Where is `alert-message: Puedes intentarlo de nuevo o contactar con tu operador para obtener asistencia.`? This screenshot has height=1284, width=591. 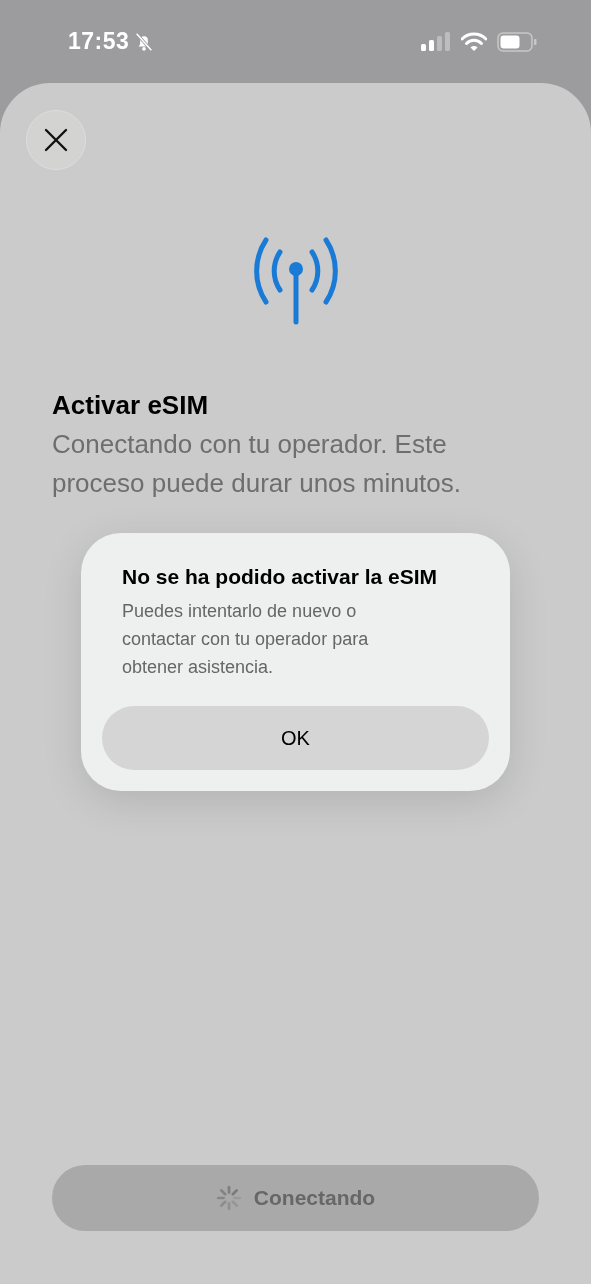 alert-message: Puedes intentarlo de nuevo o contactar con tu operador para obtener asistencia. is located at coordinates (246, 639).